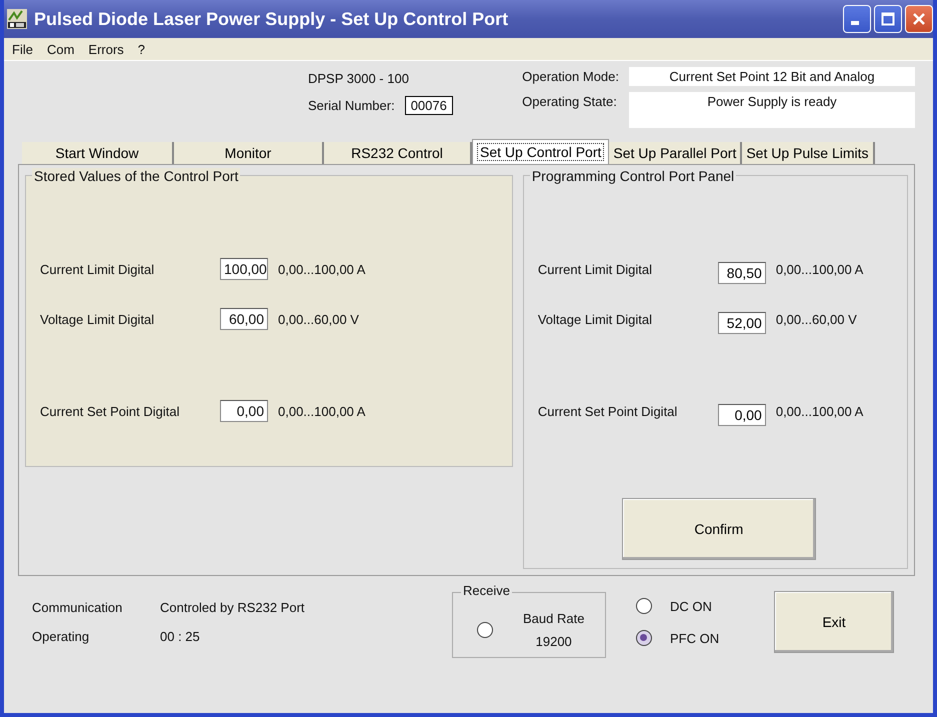 Image resolution: width=937 pixels, height=717 pixels. Describe the element at coordinates (233, 607) in the screenshot. I see `status-value: Controled by RS232 Port` at that location.